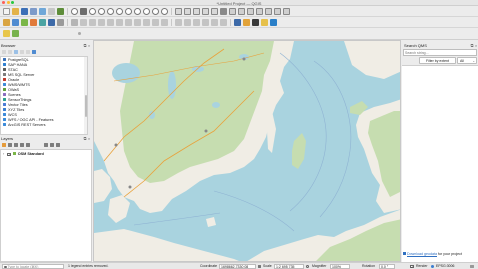 The width and height of the screenshot is (478, 269). I want to click on help-icon, so click(34, 52).